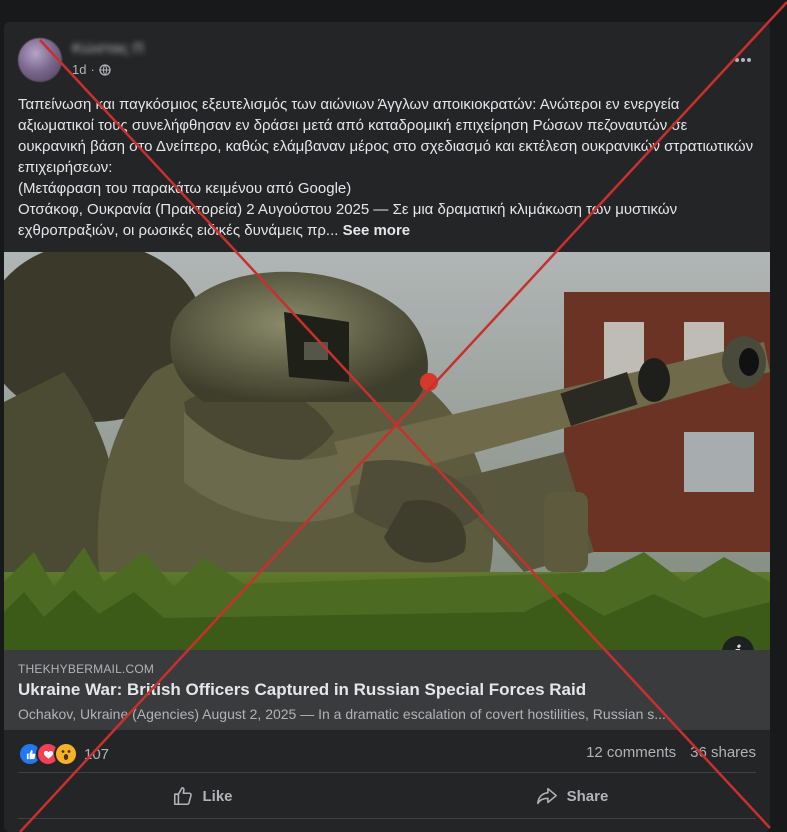  Describe the element at coordinates (86, 669) in the screenshot. I see `link-domain: THEKHYBERMAIL.COM` at that location.